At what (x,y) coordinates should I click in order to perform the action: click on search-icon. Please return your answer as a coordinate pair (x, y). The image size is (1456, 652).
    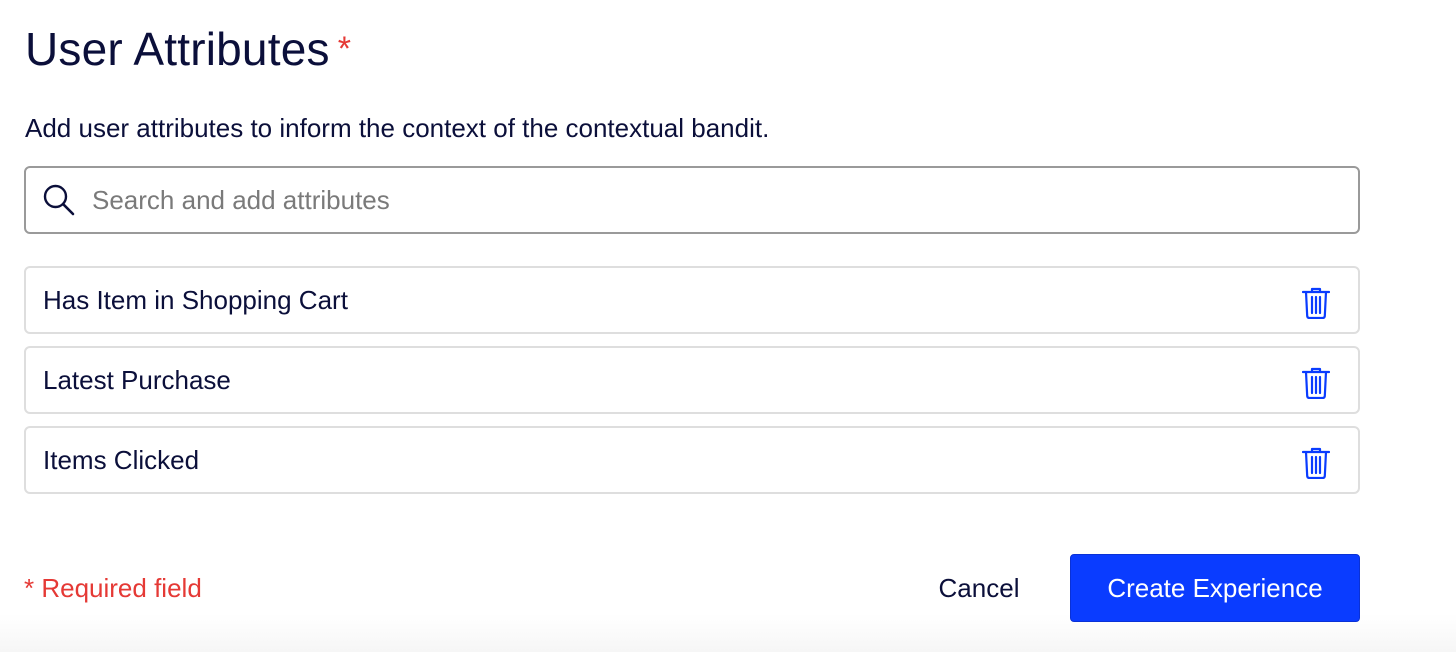
    Looking at the image, I should click on (59, 200).